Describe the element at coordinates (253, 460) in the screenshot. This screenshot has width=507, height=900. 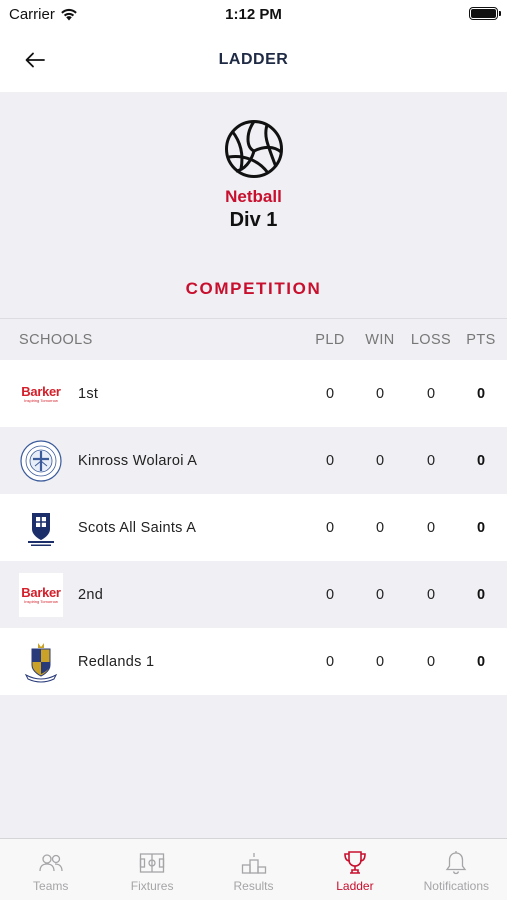
I see `table-row: Kinross Wolaroi A 0 0 0 0` at that location.